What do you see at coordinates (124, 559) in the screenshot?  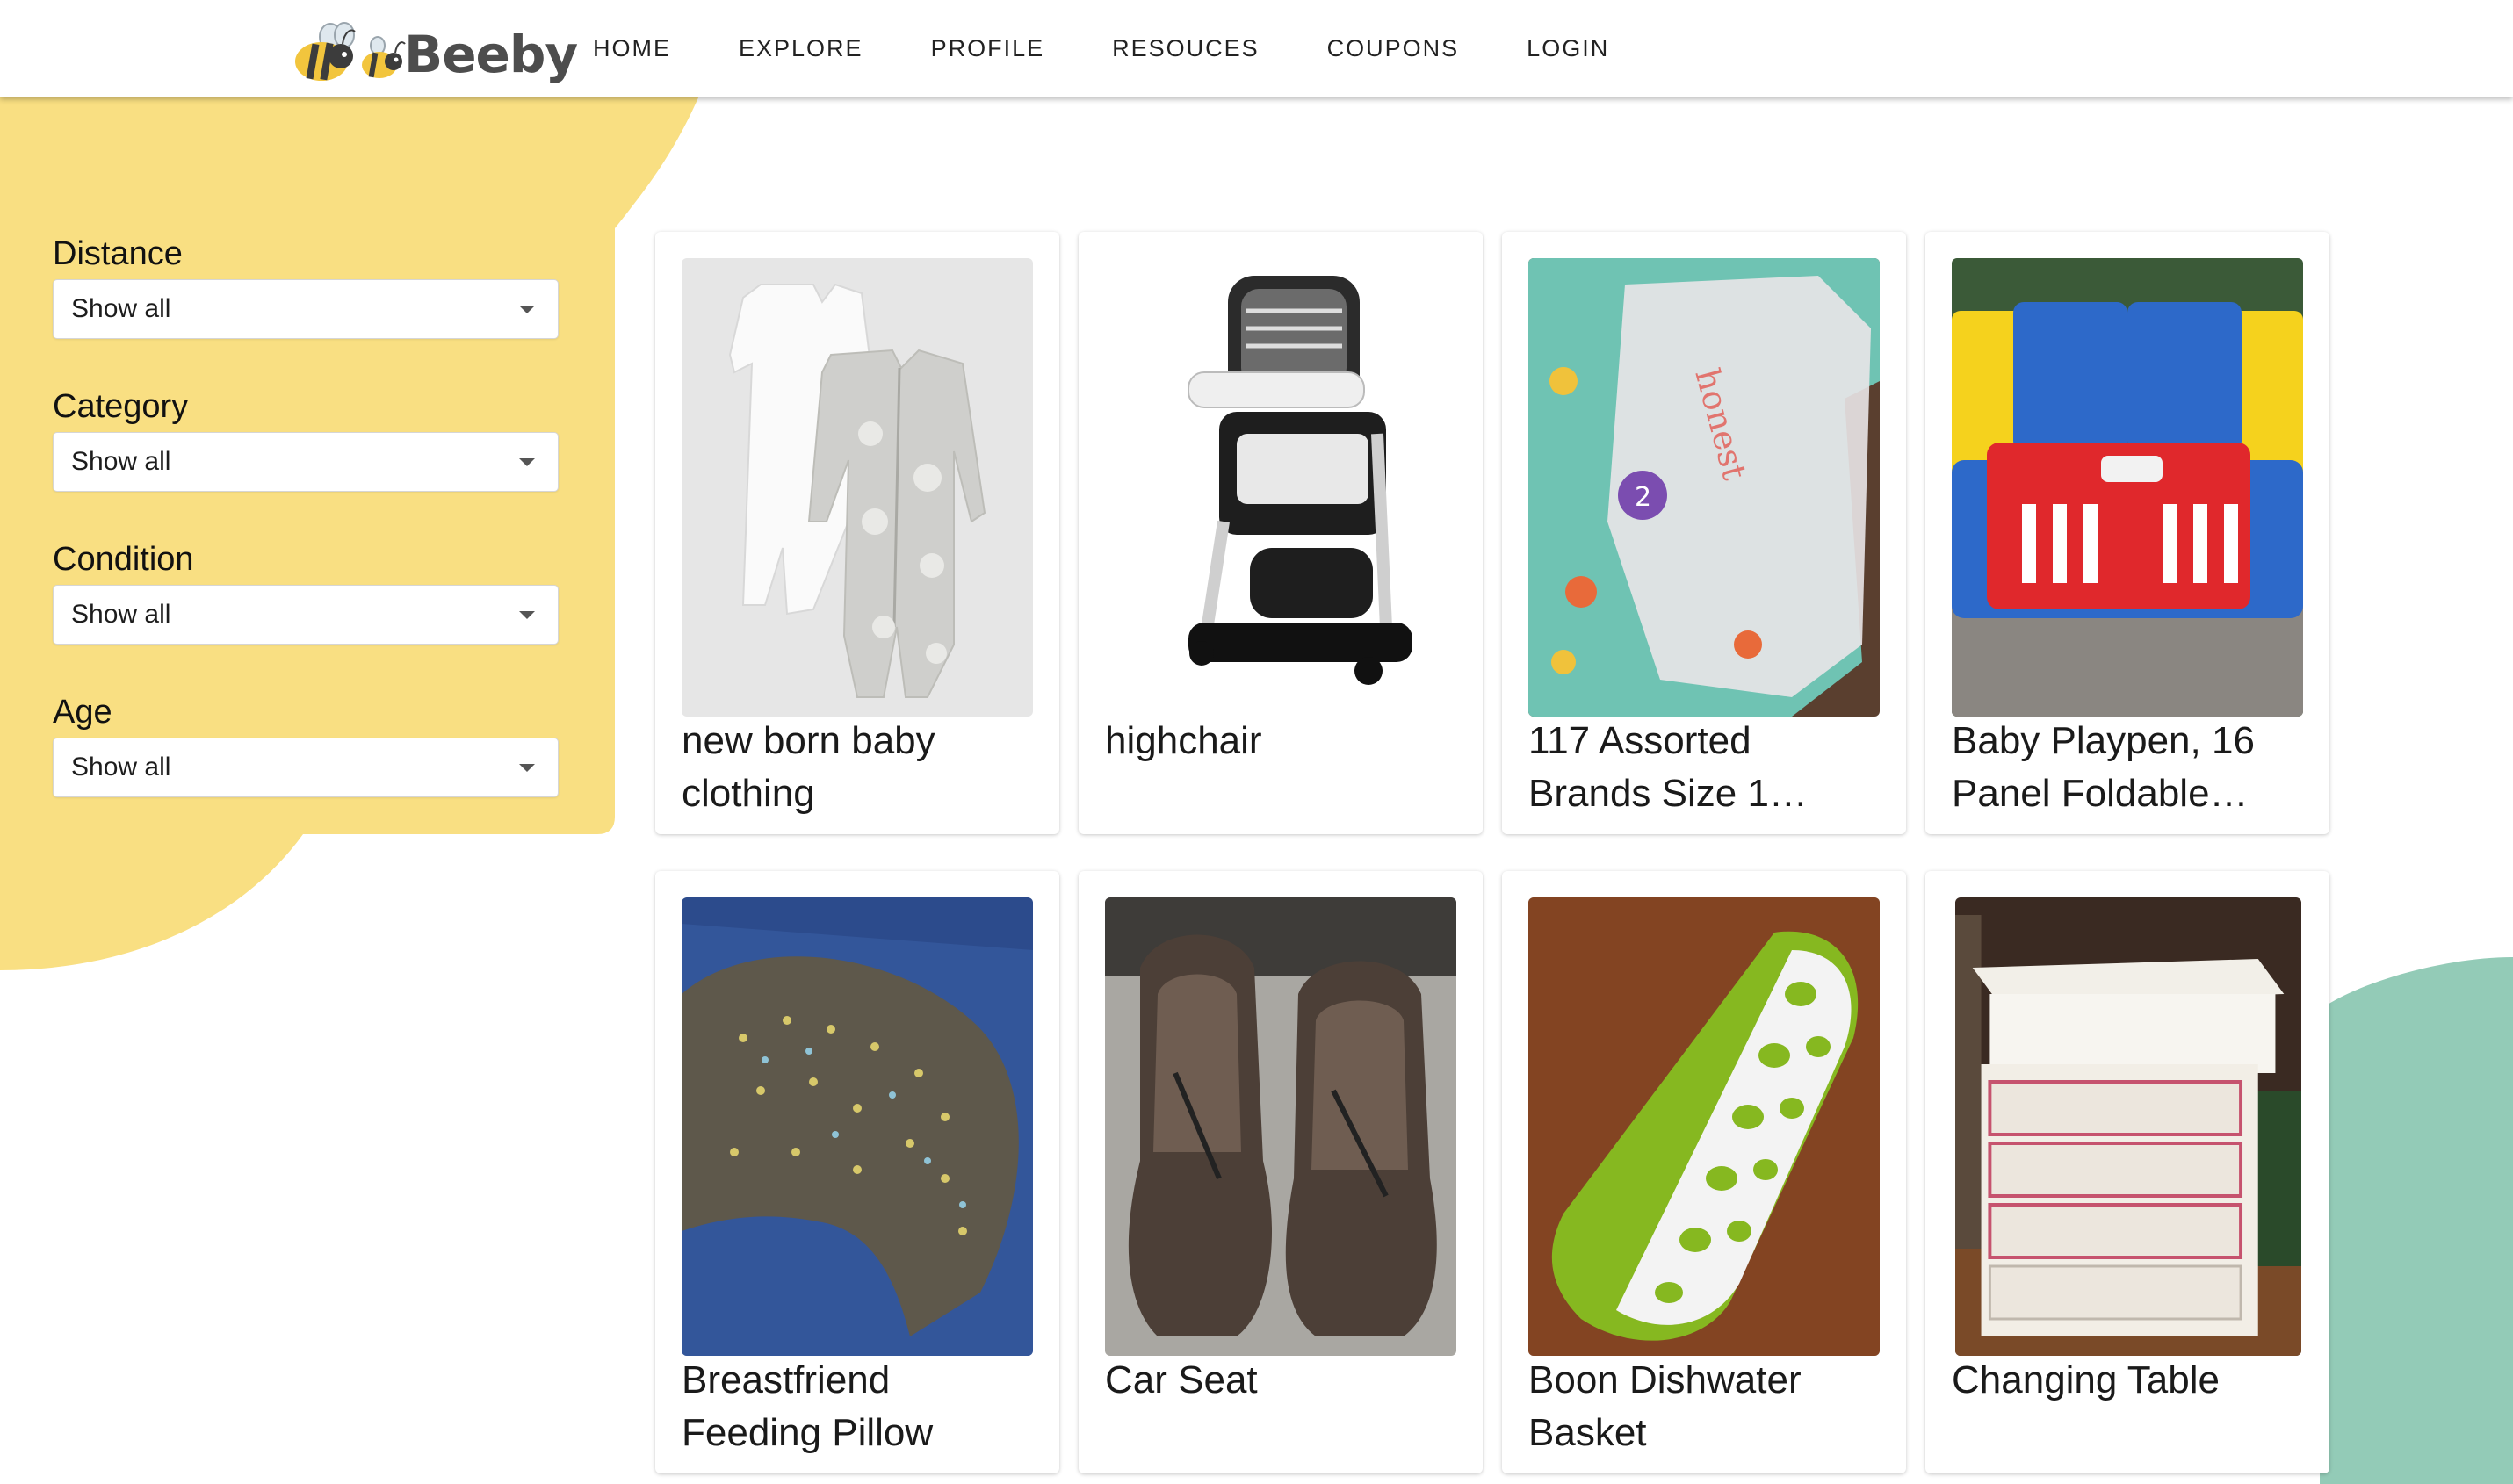 I see `filter-label: Condition` at bounding box center [124, 559].